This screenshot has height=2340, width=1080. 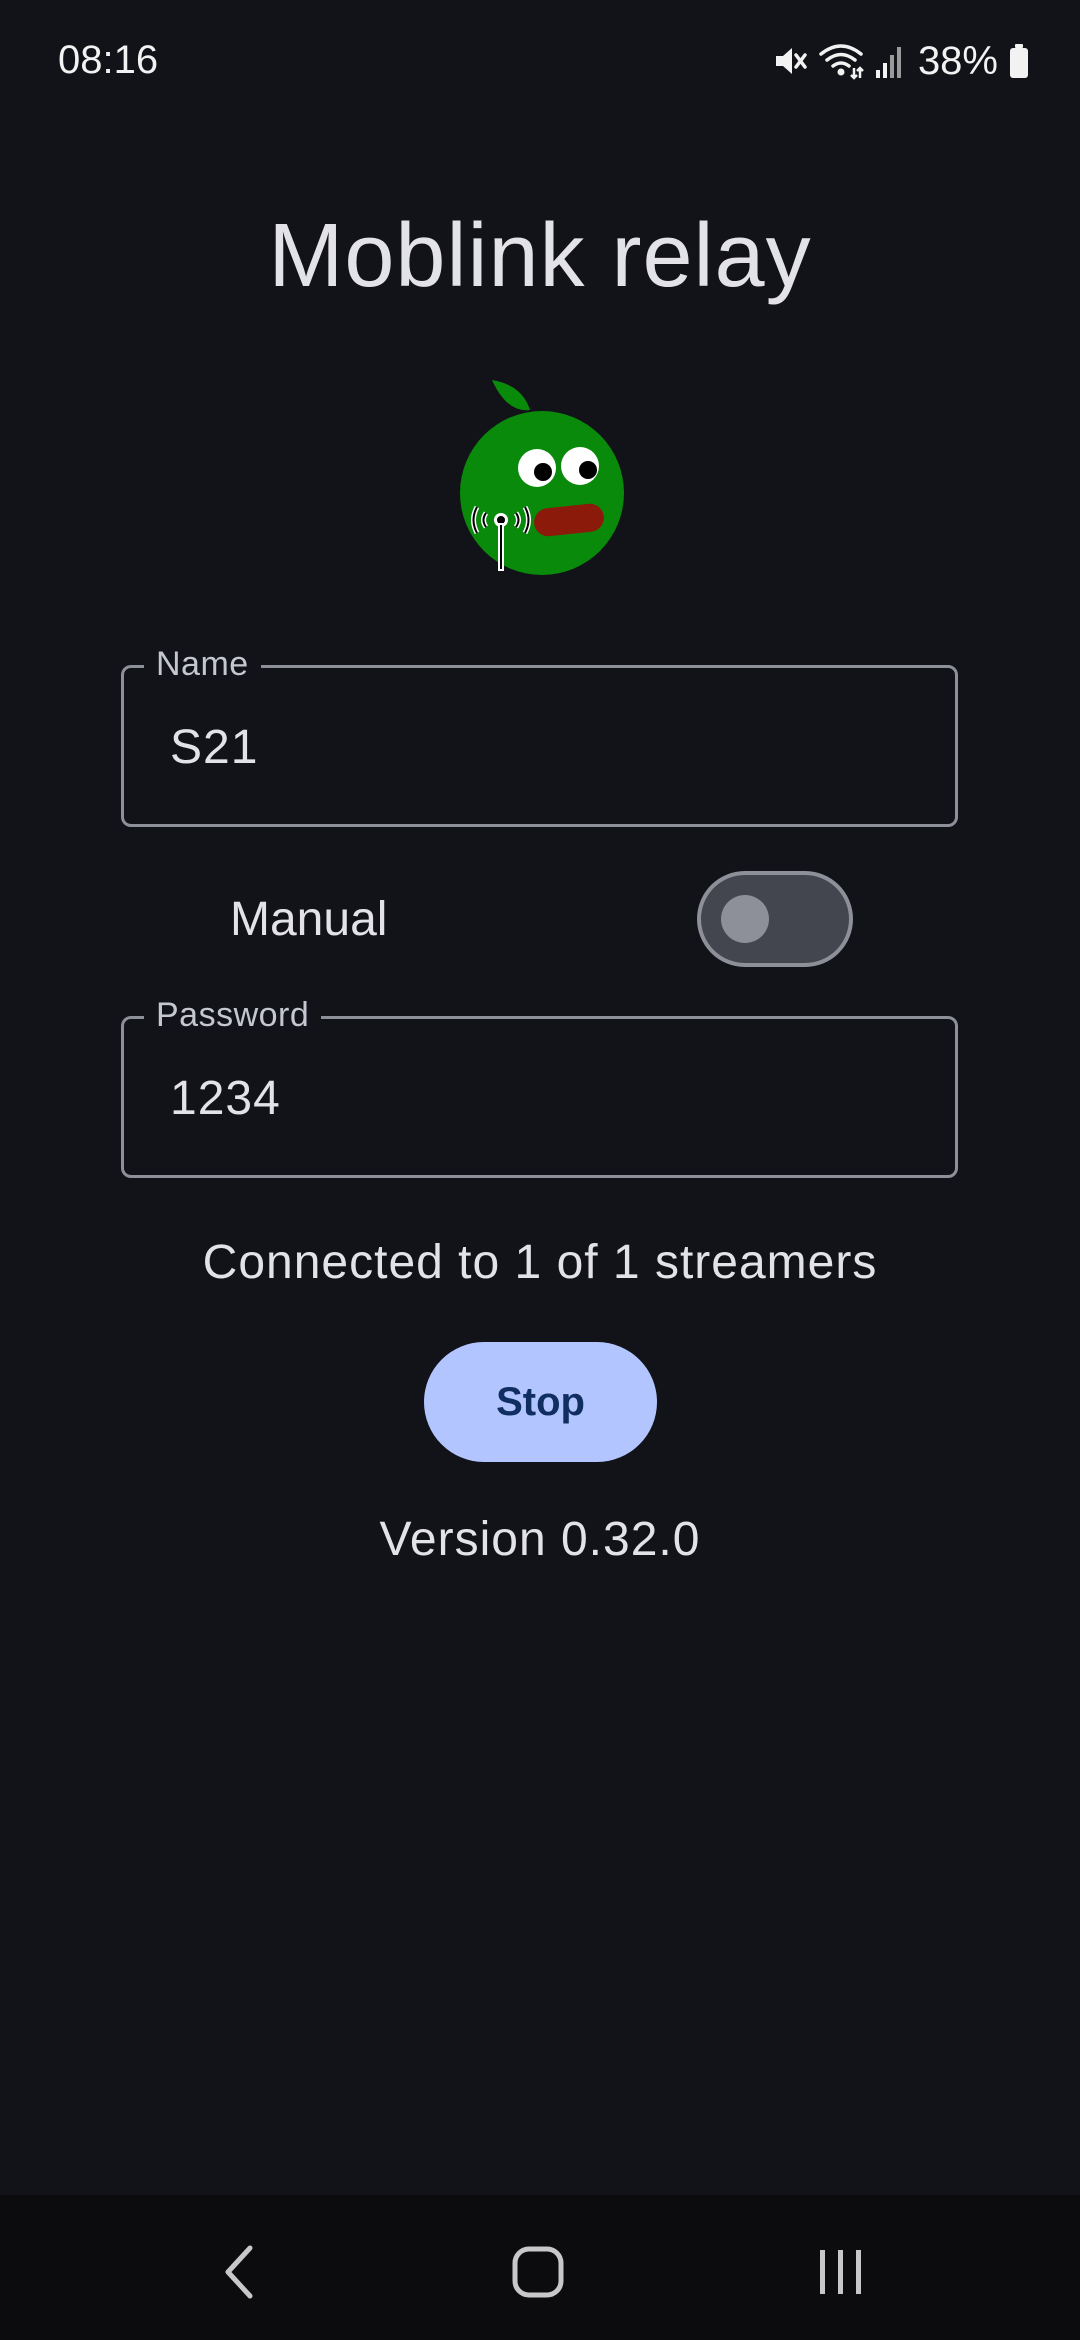 I want to click on password-input, so click(x=540, y=1098).